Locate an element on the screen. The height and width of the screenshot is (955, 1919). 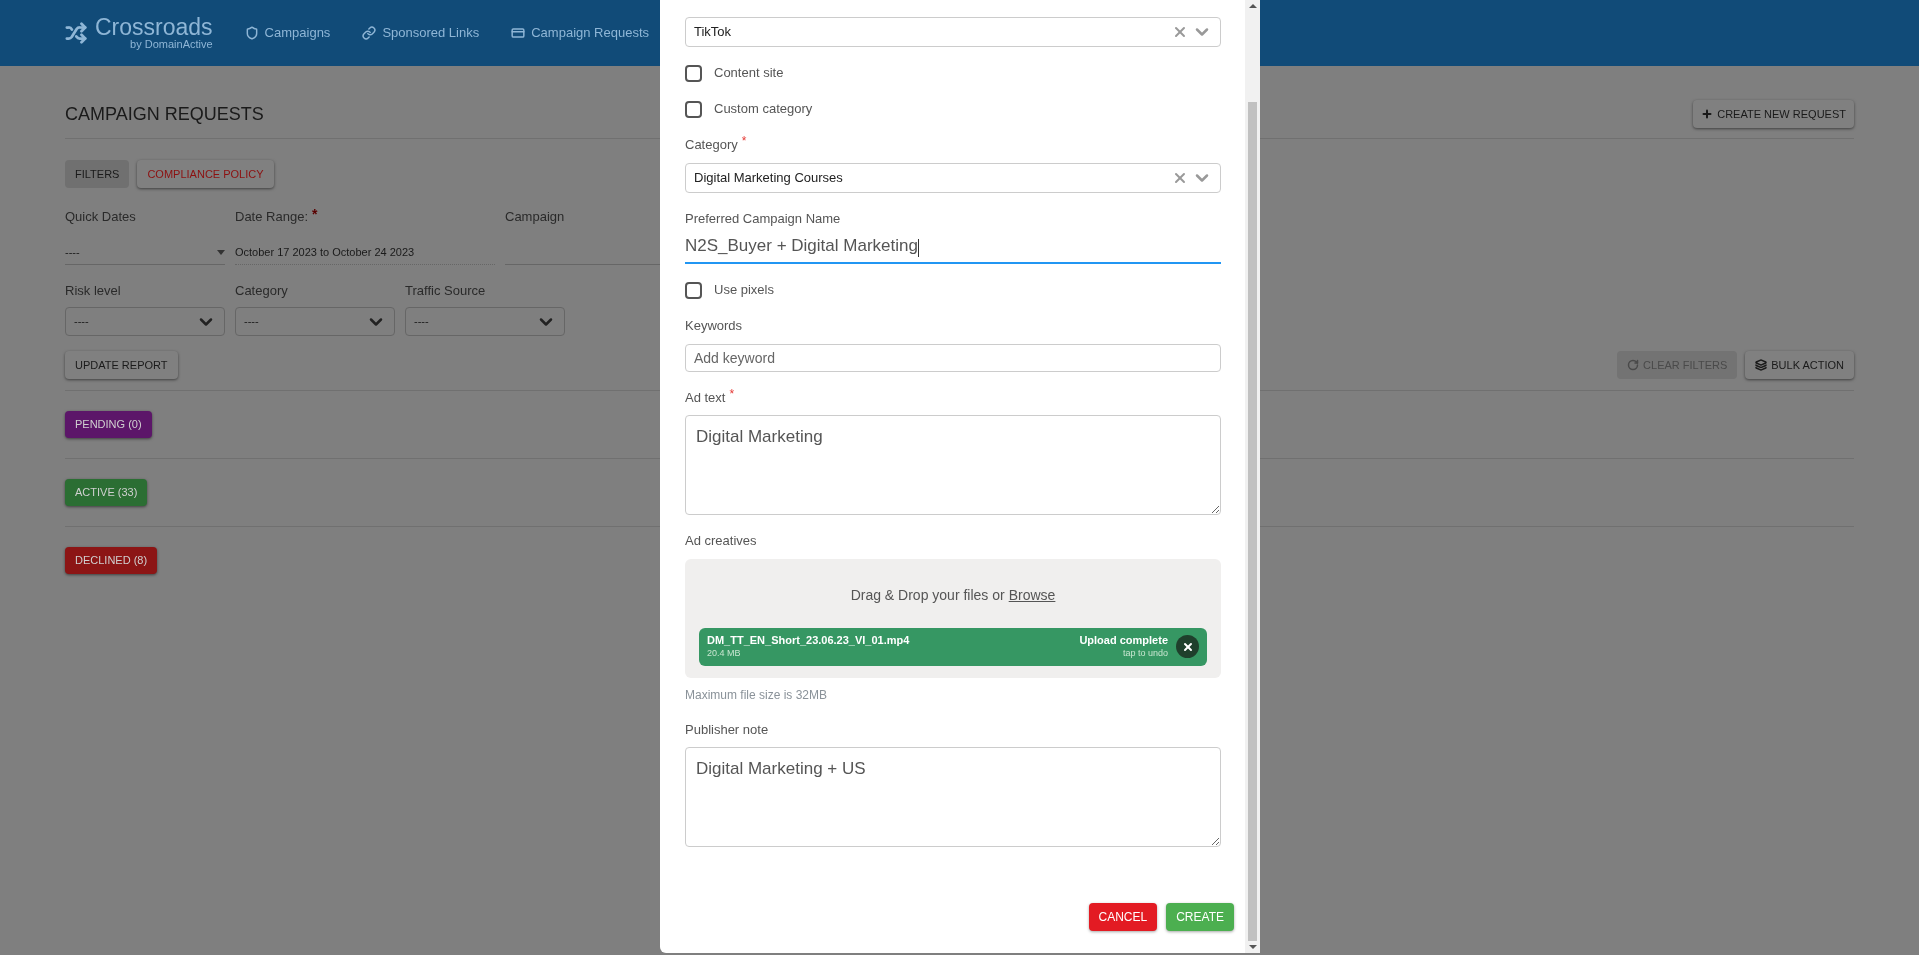
refresh-icon is located at coordinates (1633, 365).